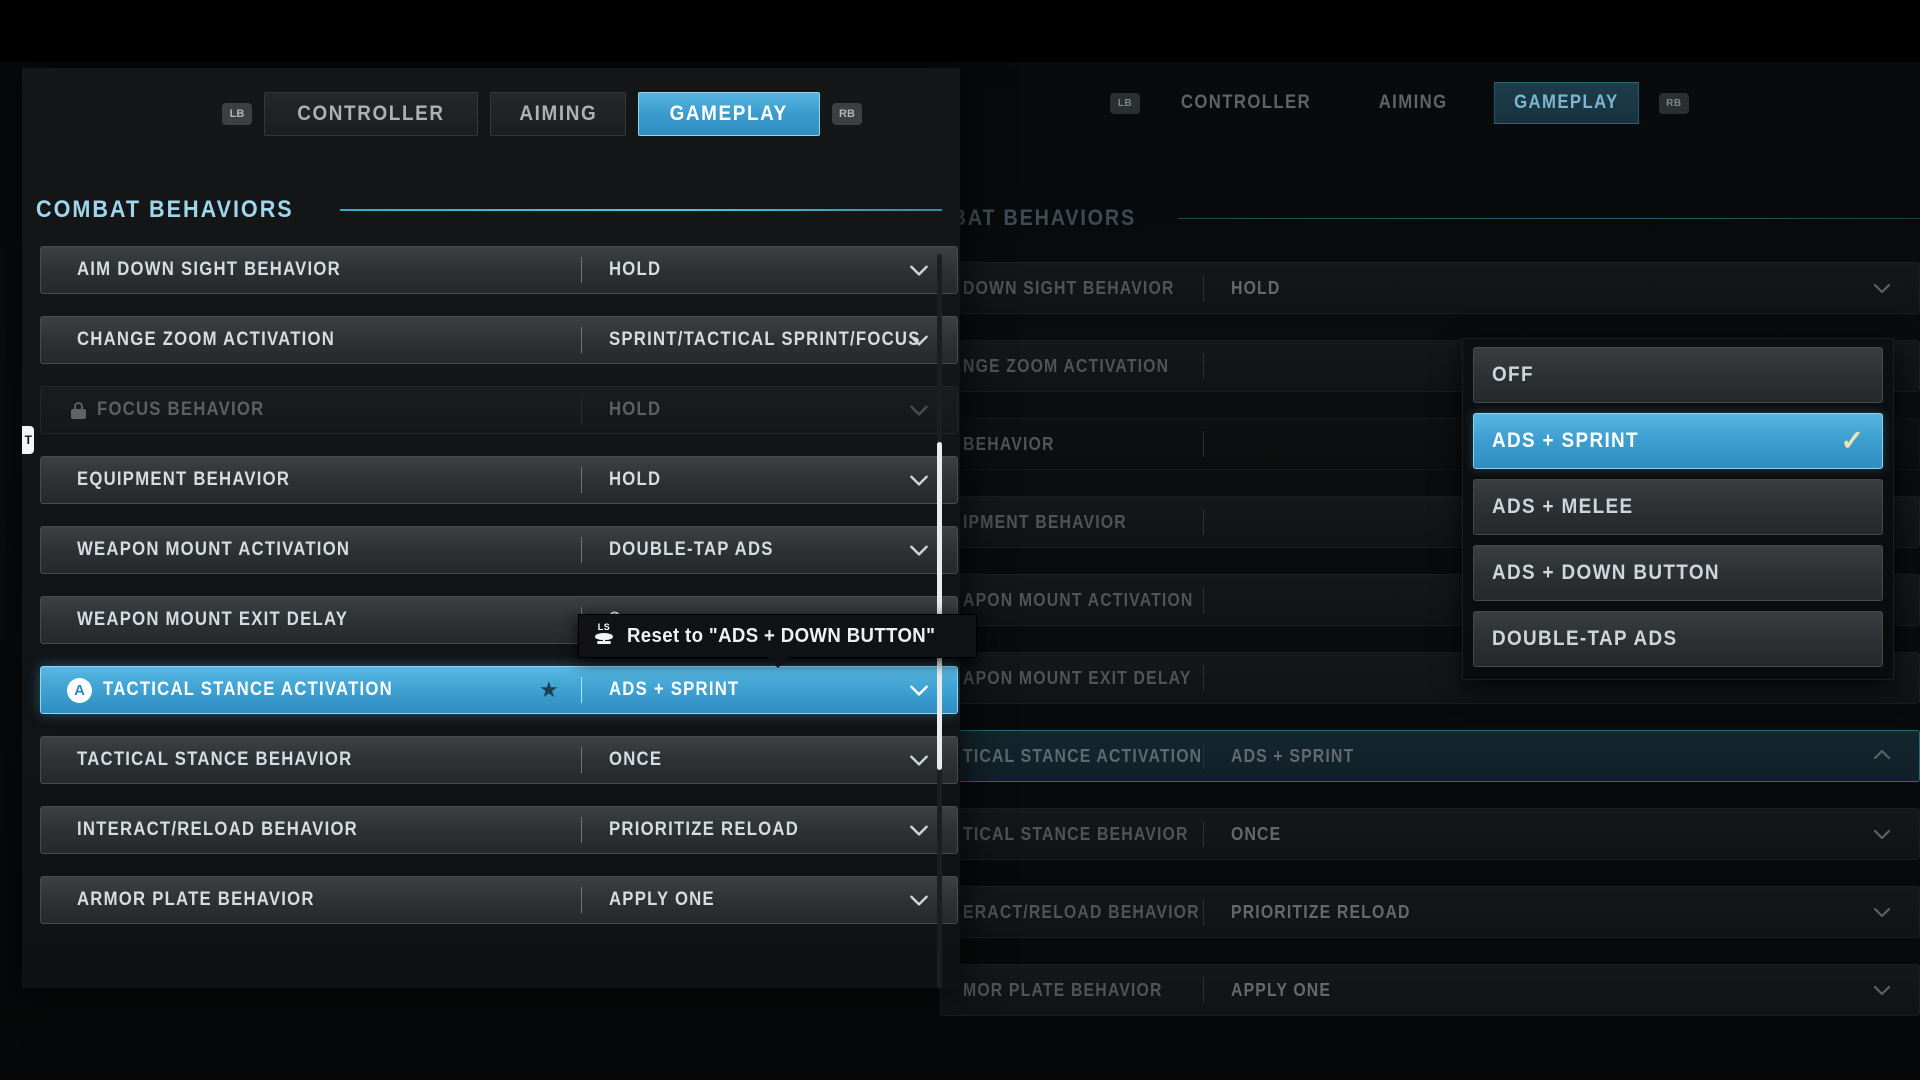 Image resolution: width=1920 pixels, height=1080 pixels. Describe the element at coordinates (604, 635) in the screenshot. I see `left-stick-icon: LS` at that location.